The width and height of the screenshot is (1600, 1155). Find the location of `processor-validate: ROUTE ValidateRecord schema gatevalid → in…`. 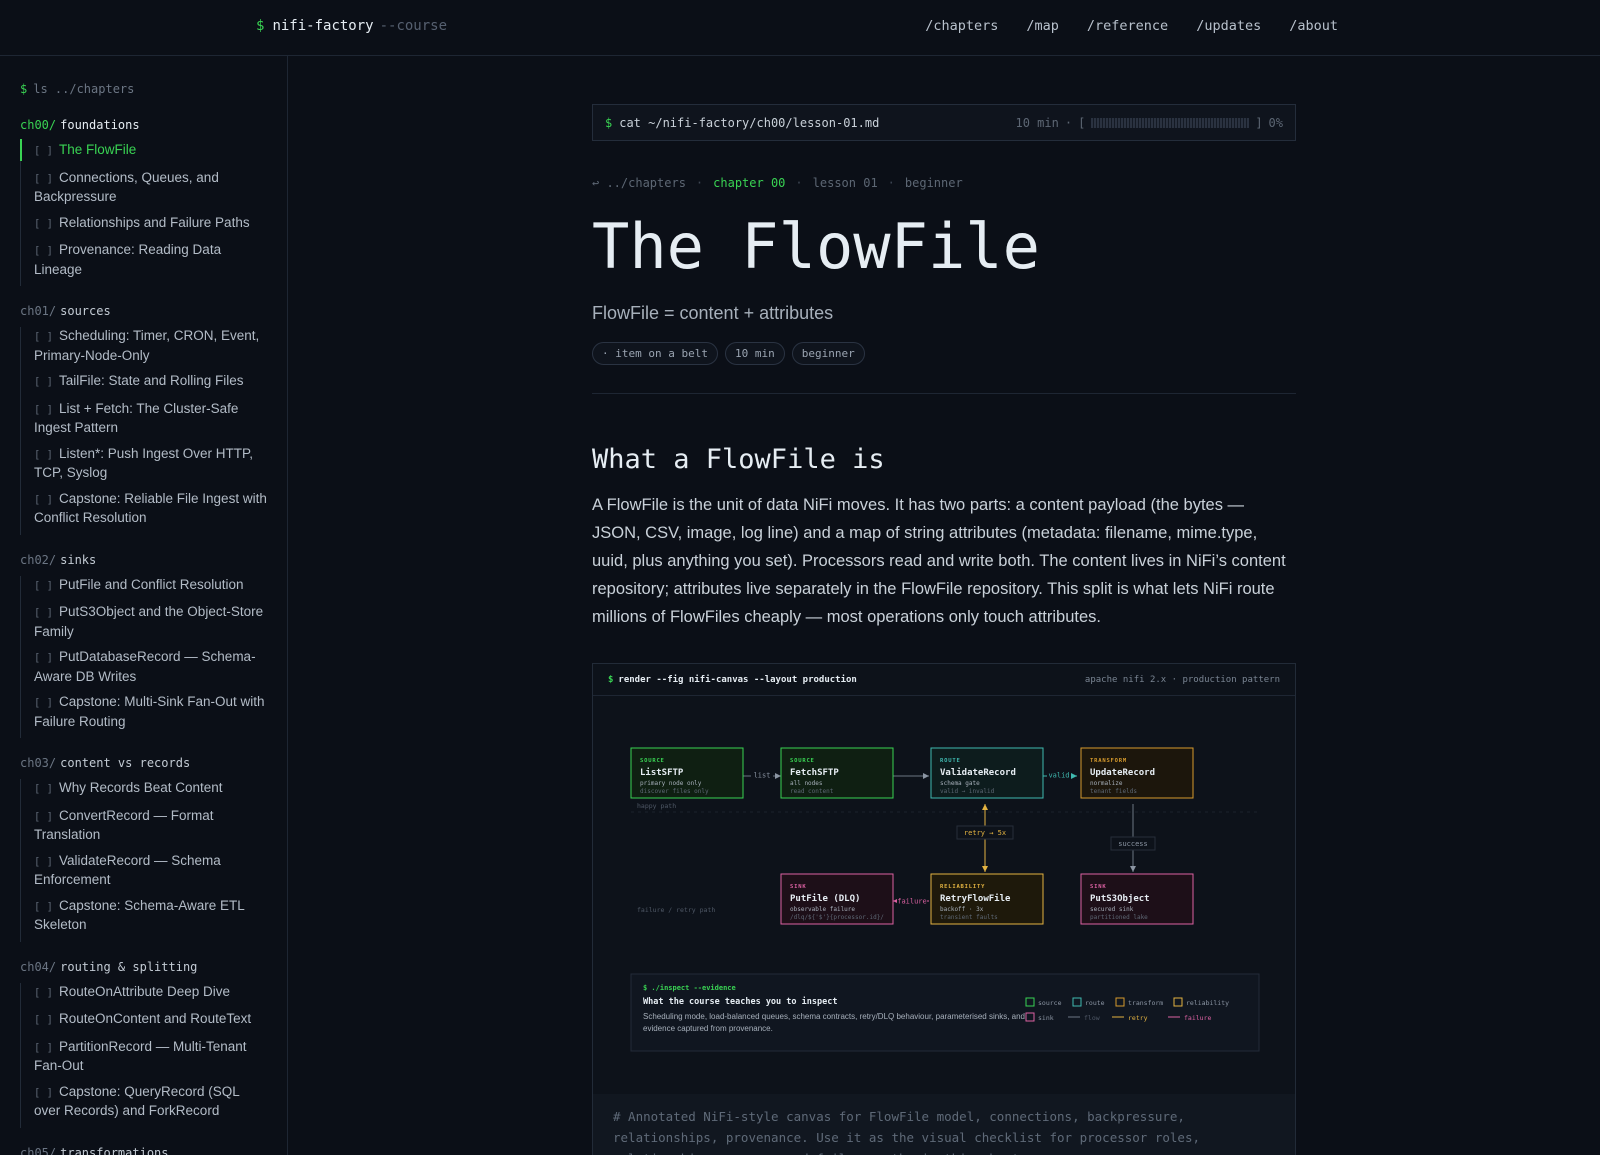

processor-validate: ROUTE ValidateRecord schema gatevalid → in… is located at coordinates (987, 773).